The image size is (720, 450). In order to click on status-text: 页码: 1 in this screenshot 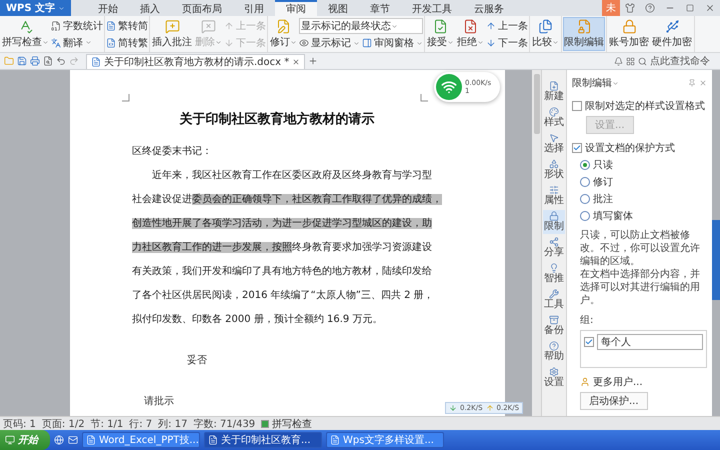, I will do `click(19, 424)`.